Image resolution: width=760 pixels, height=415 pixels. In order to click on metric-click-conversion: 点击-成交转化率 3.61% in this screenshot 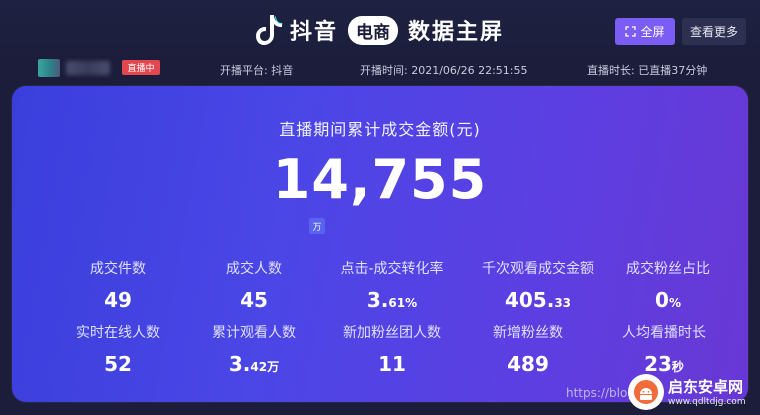, I will do `click(392, 285)`.